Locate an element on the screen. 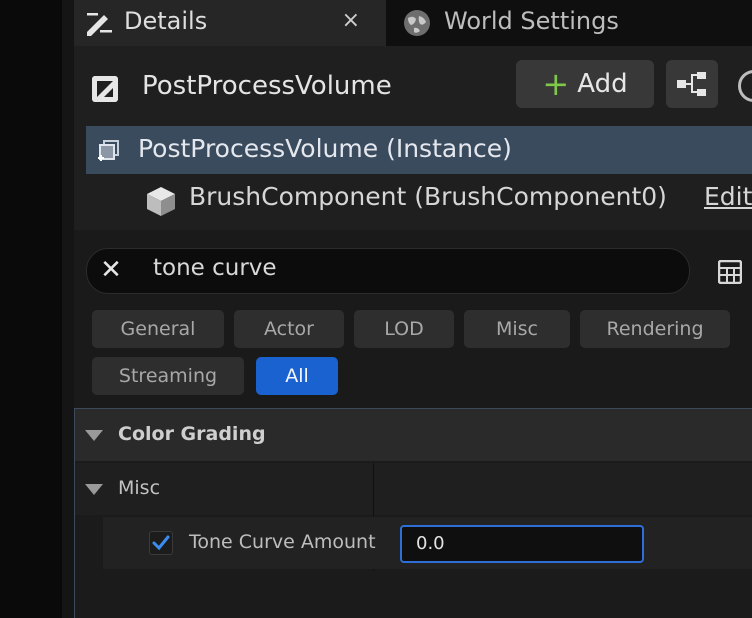  filter-general: General is located at coordinates (158, 329).